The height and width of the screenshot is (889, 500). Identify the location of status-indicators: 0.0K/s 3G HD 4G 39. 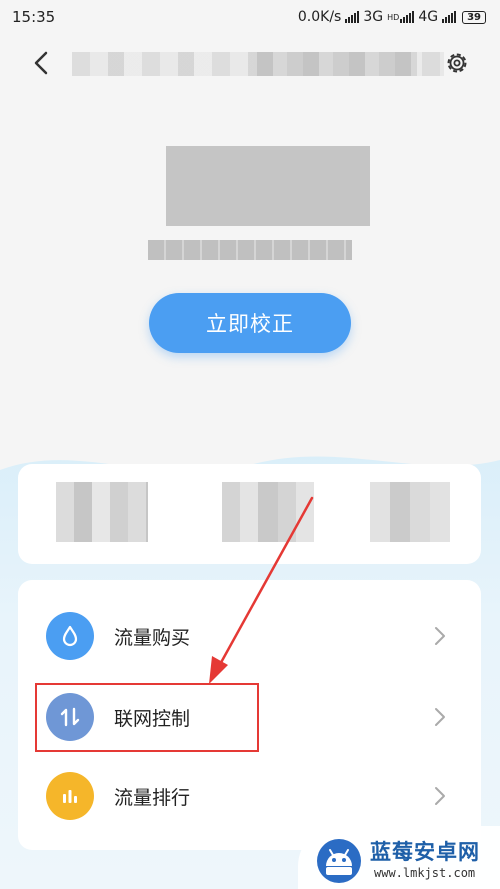
(392, 17).